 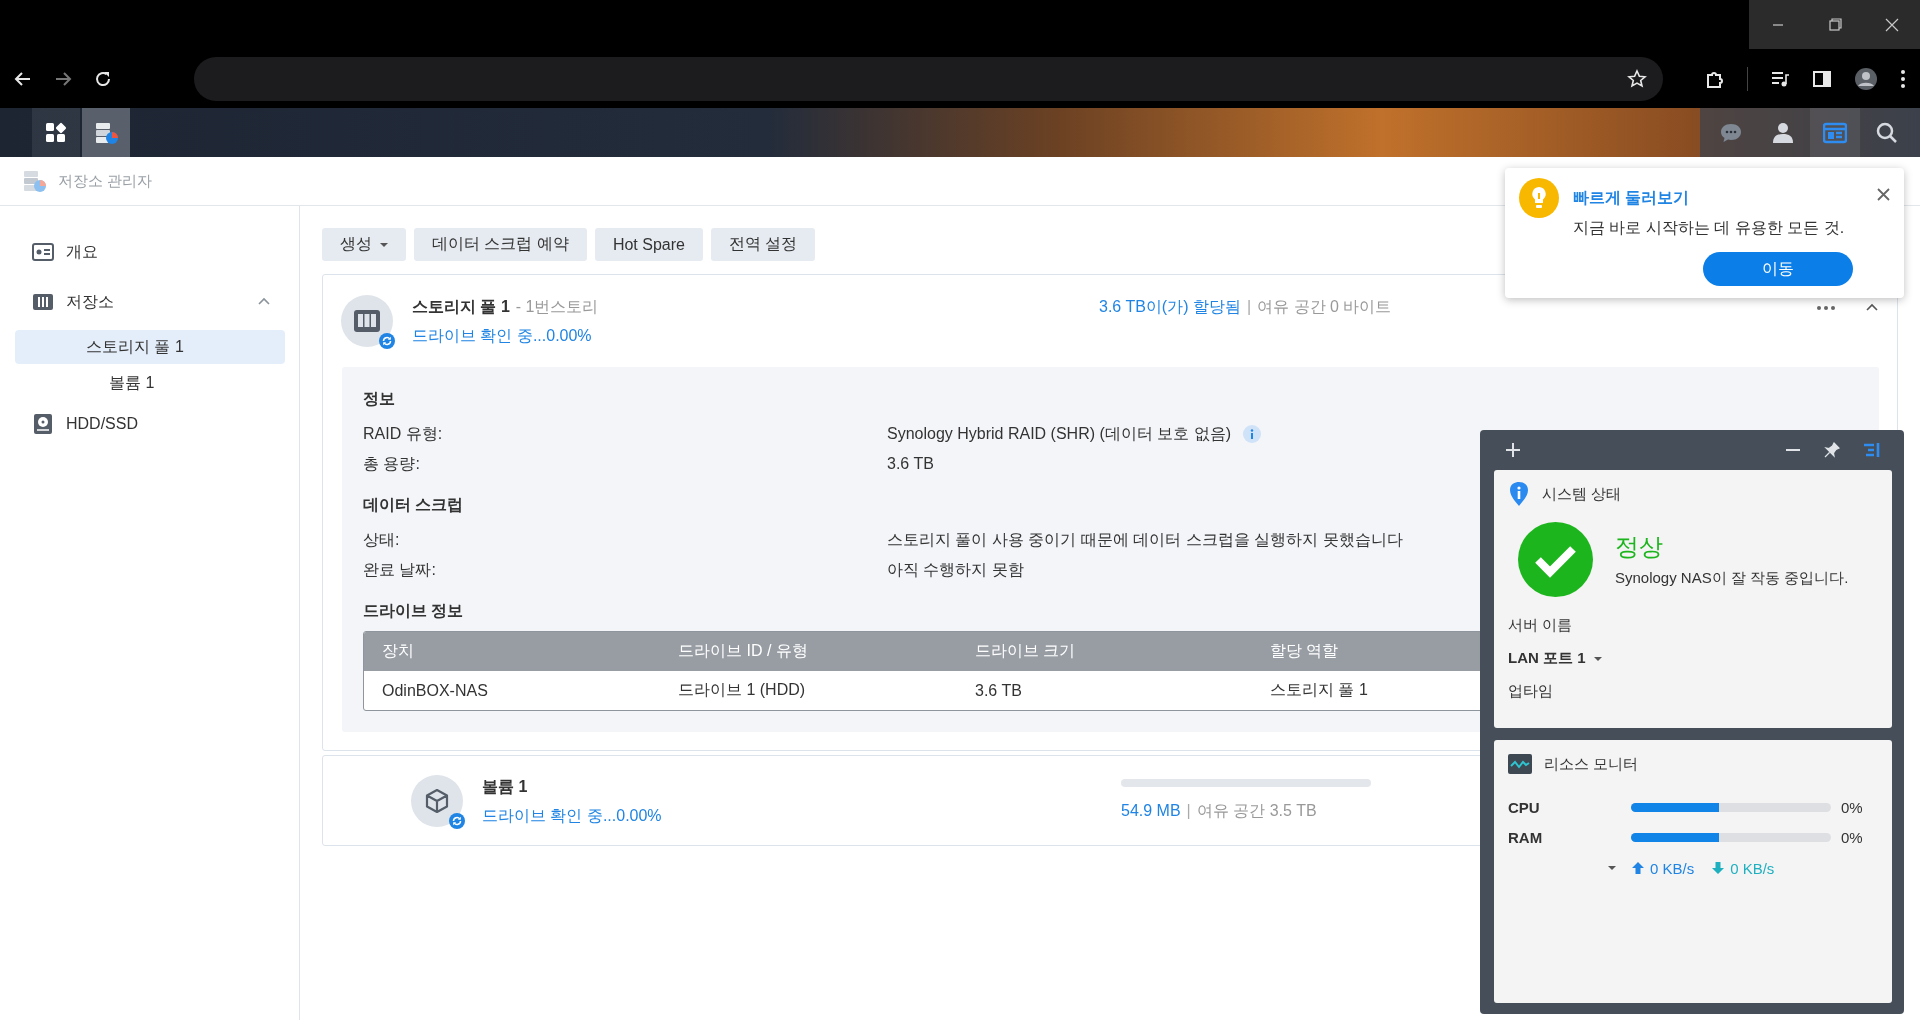 What do you see at coordinates (1887, 132) in the screenshot?
I see `search-icon` at bounding box center [1887, 132].